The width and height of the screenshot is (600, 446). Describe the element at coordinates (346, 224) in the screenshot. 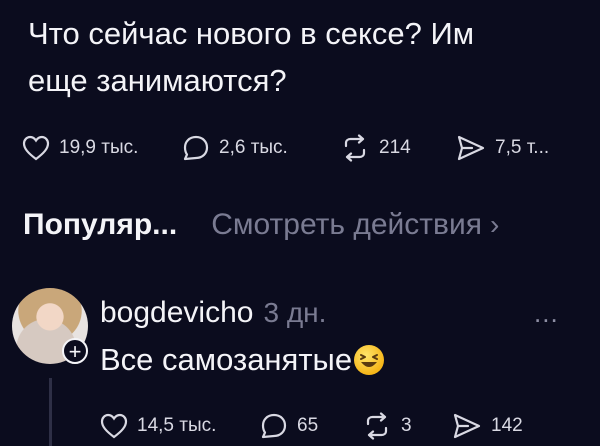

I see `view-activity-label: Смотреть действия` at that location.